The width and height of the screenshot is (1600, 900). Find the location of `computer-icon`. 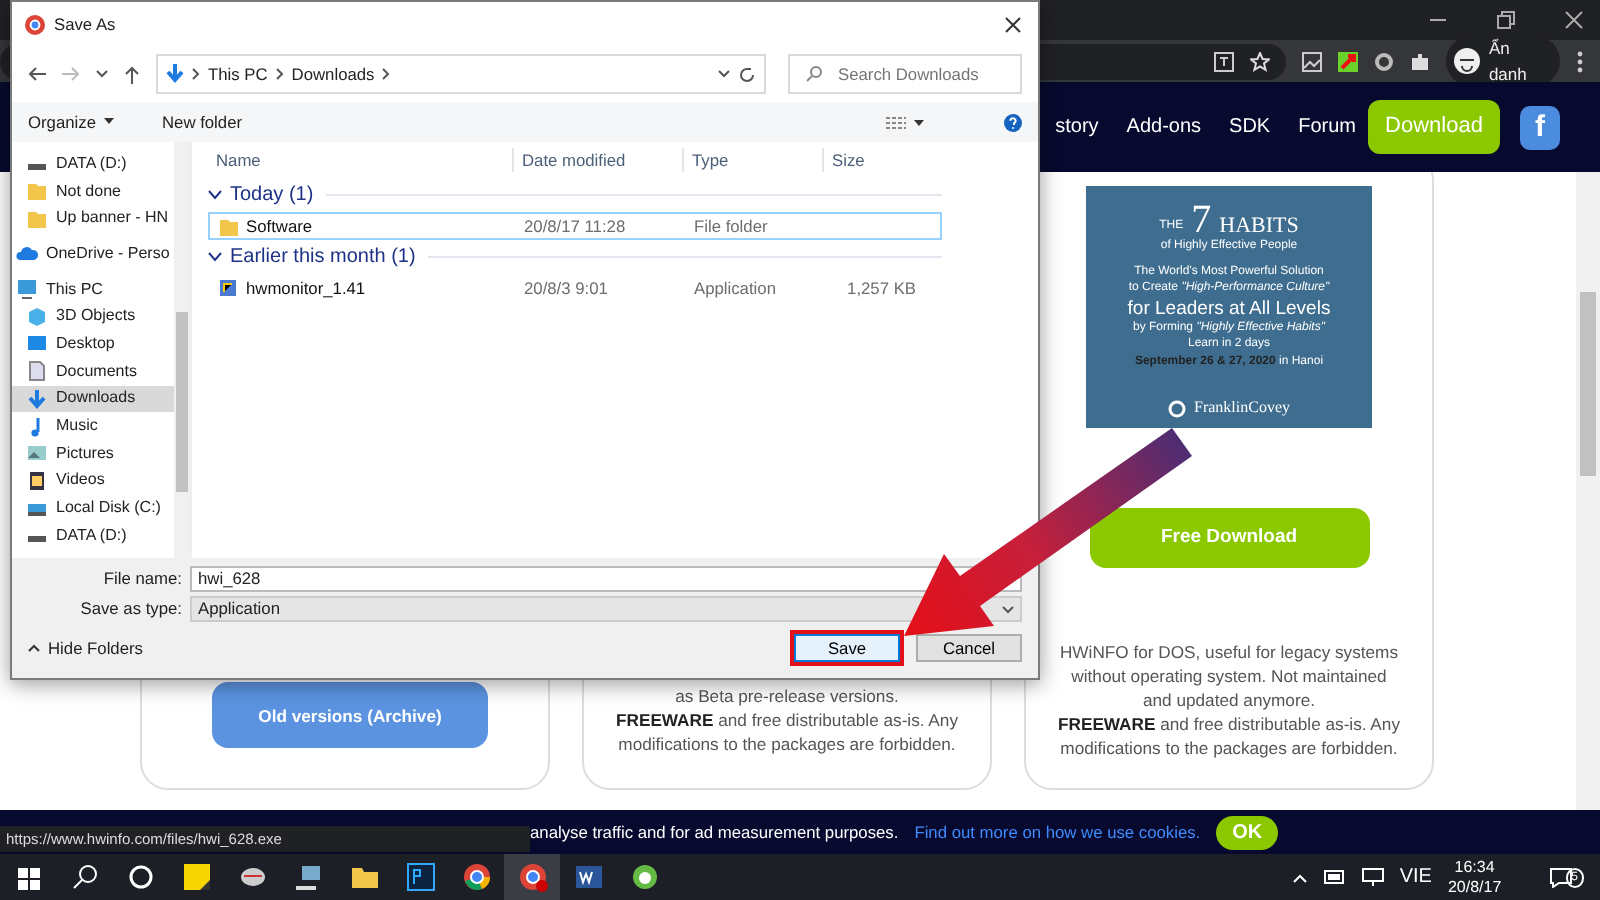

computer-icon is located at coordinates (308, 877).